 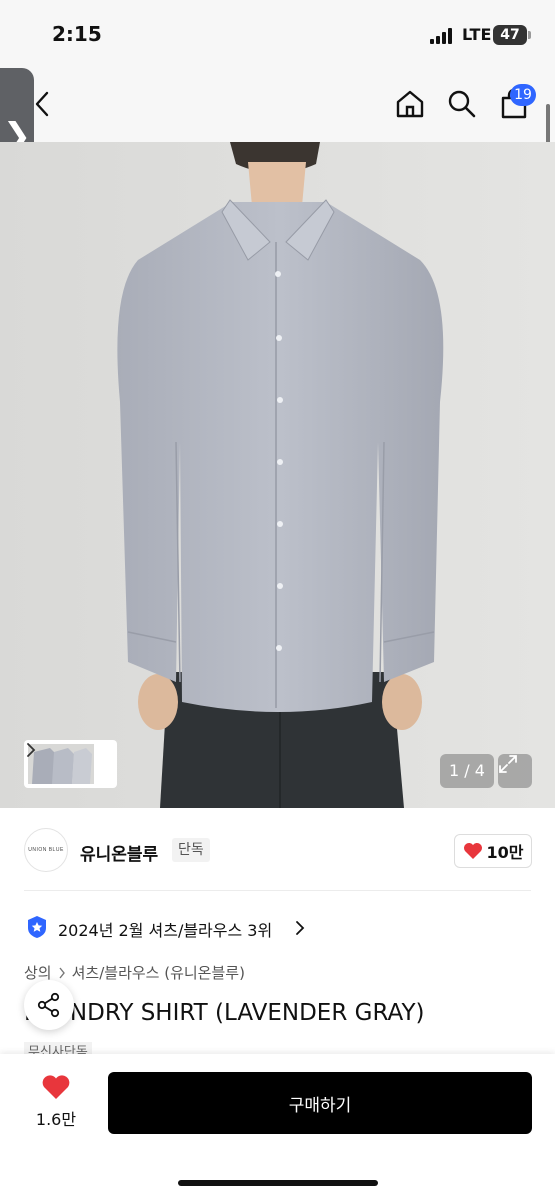 I want to click on bottom-action-bar: 1.6만 구매하기, so click(x=277, y=1127).